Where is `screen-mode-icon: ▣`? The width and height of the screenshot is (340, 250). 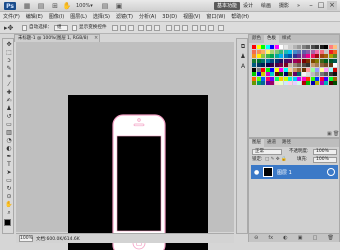 screen-mode-icon: ▣ is located at coordinates (119, 6).